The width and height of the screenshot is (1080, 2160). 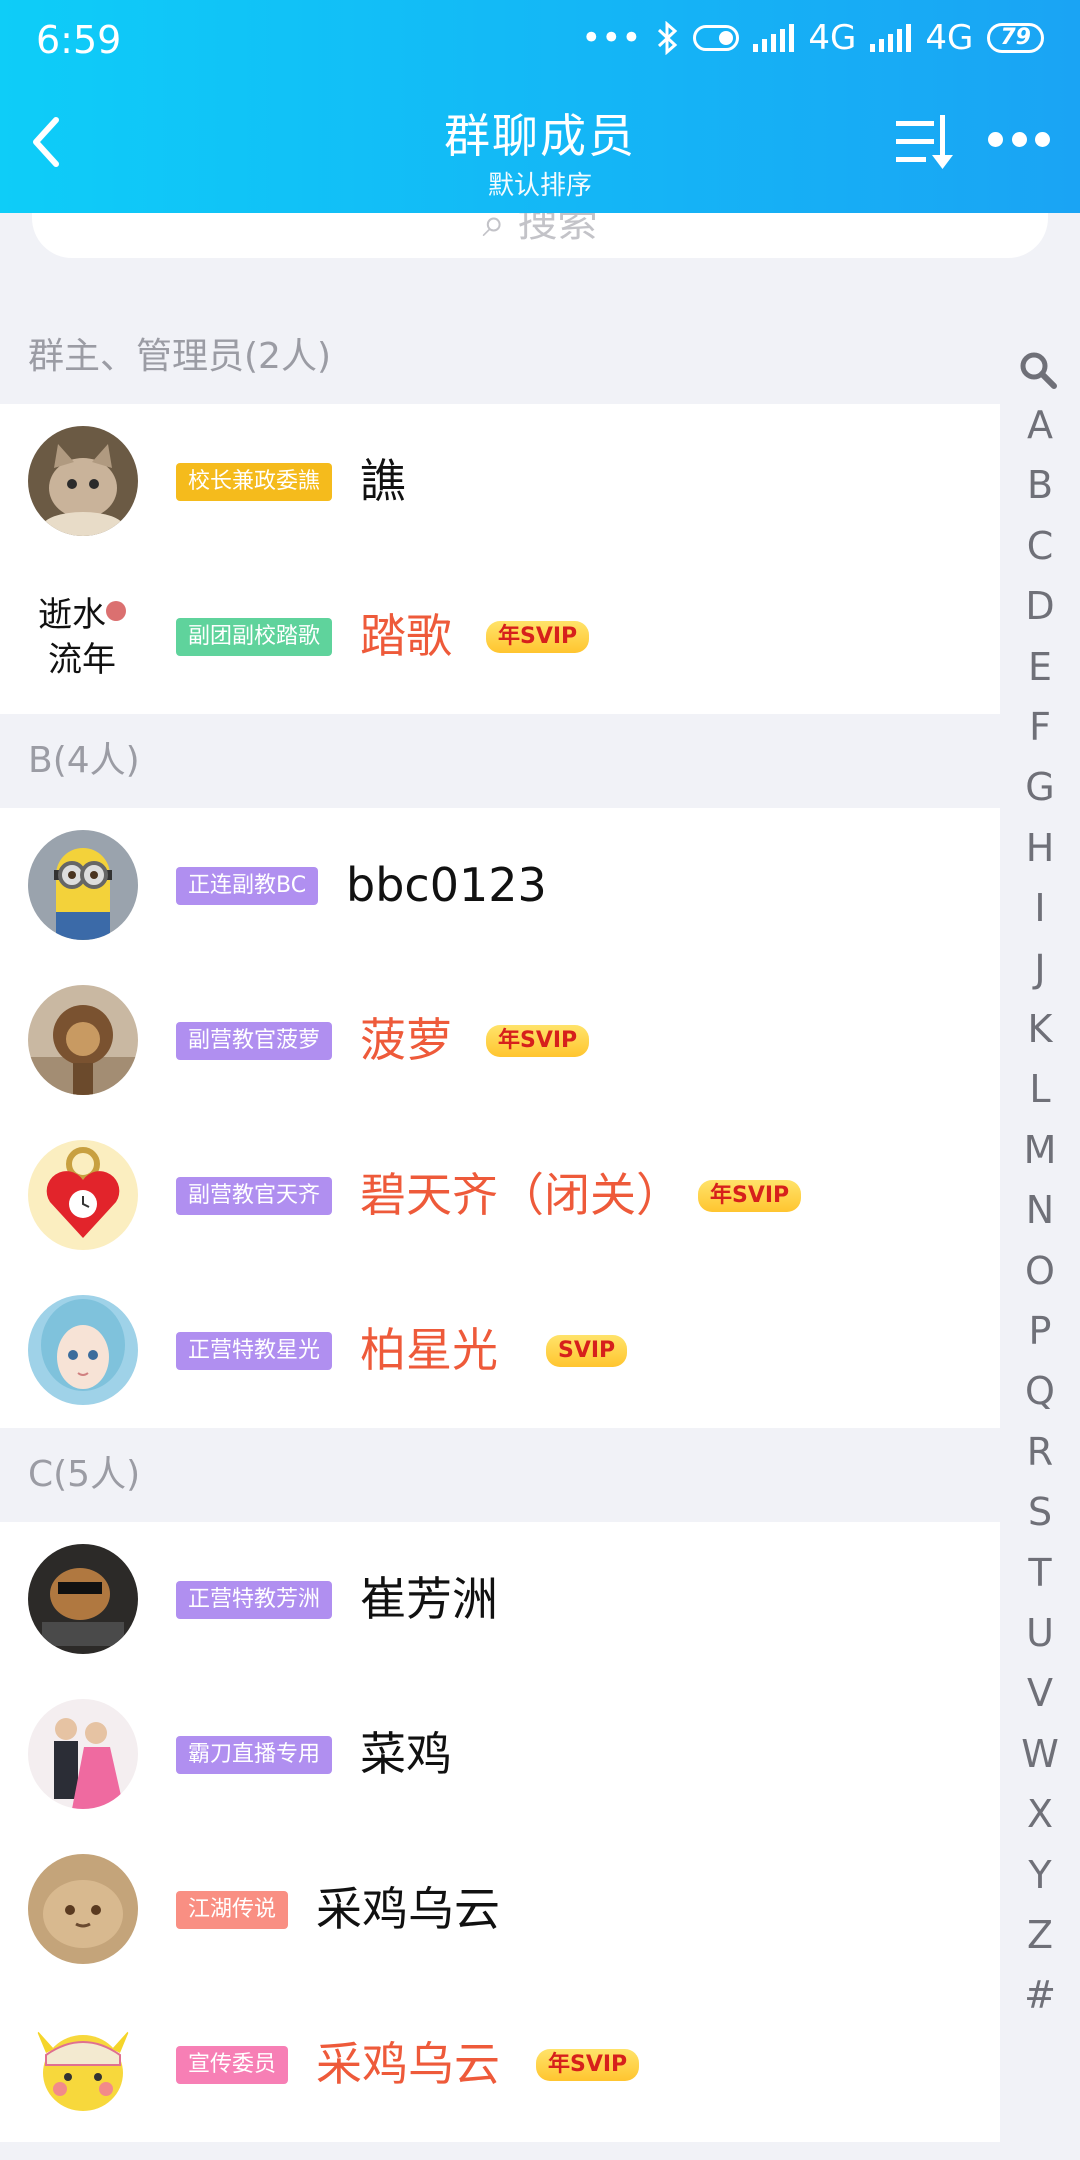 What do you see at coordinates (500, 1754) in the screenshot?
I see `member-row: 霸刀直播专用 菜鸡` at bounding box center [500, 1754].